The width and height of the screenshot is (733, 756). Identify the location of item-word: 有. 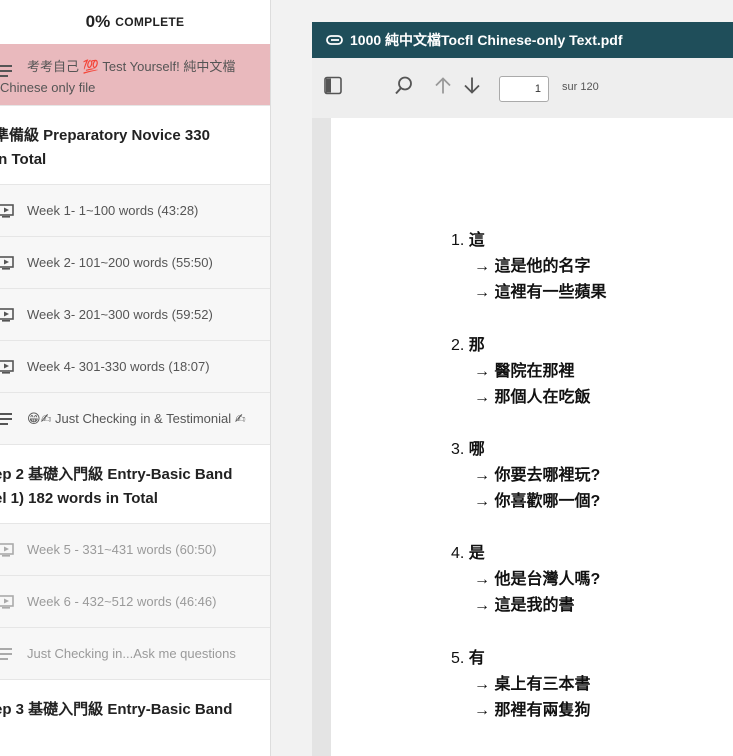
(476, 658).